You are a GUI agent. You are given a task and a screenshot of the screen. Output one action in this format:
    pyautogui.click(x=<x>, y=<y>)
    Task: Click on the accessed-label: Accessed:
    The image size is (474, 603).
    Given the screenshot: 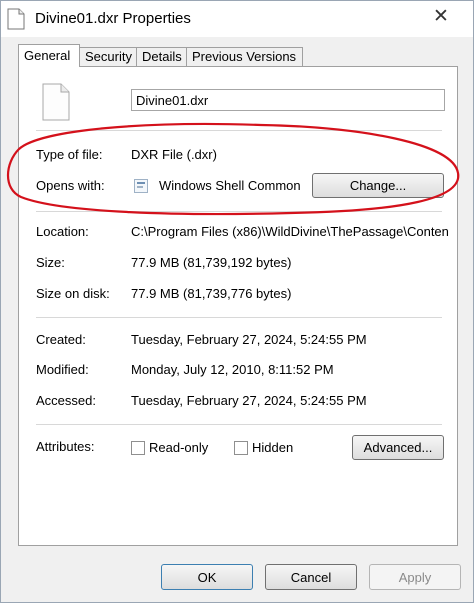 What is the action you would take?
    pyautogui.click(x=66, y=400)
    